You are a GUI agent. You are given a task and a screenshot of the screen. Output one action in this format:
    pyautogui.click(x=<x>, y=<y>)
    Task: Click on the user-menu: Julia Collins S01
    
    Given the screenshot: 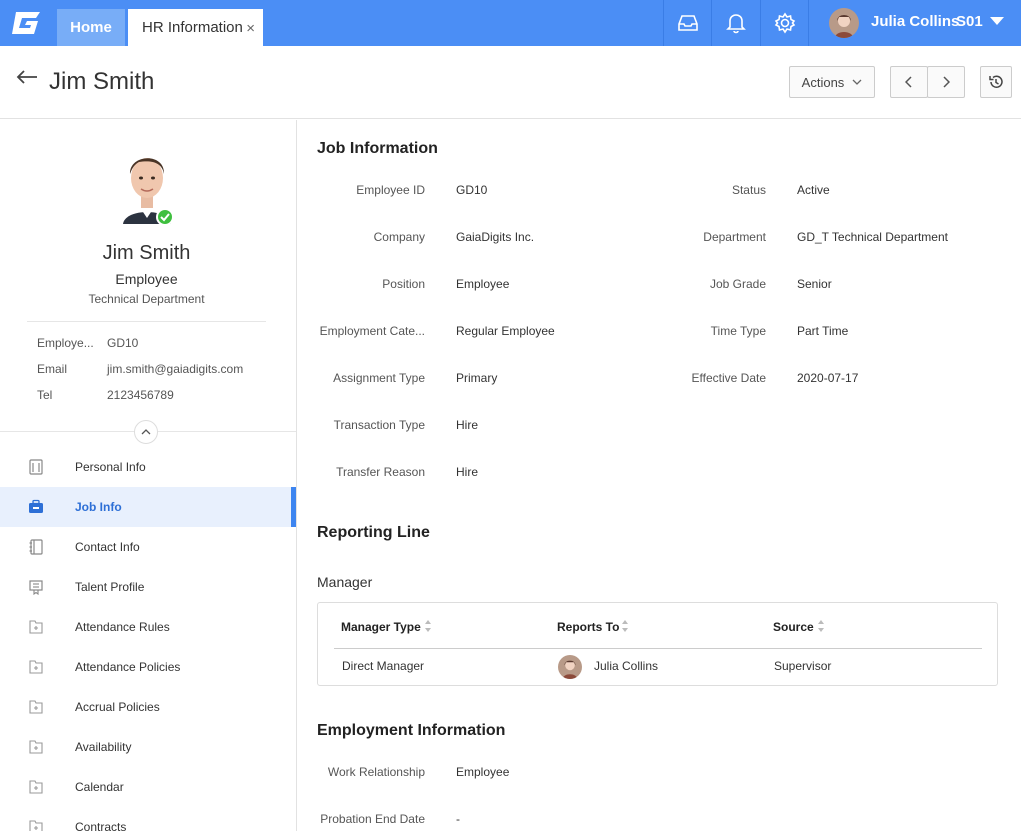 What is the action you would take?
    pyautogui.click(x=914, y=23)
    